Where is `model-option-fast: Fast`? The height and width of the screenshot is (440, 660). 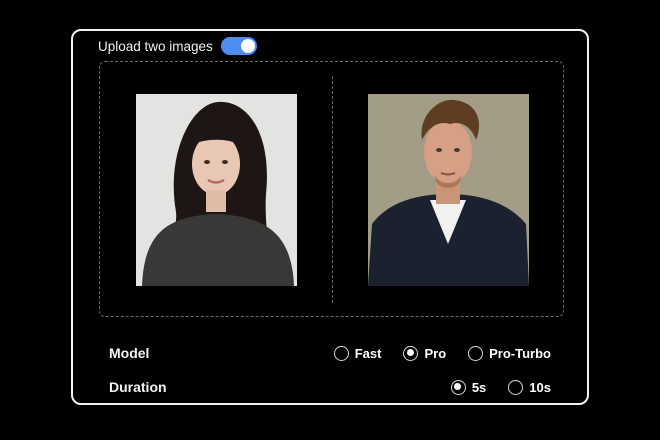 model-option-fast: Fast is located at coordinates (357, 353).